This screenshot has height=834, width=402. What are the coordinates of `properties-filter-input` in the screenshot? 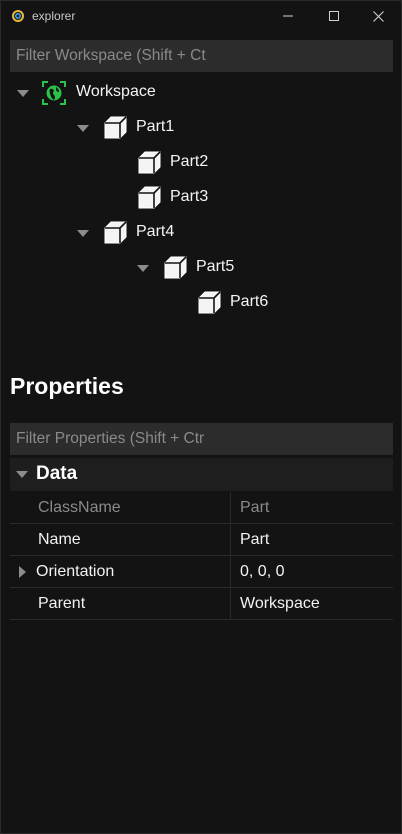 It's located at (201, 439).